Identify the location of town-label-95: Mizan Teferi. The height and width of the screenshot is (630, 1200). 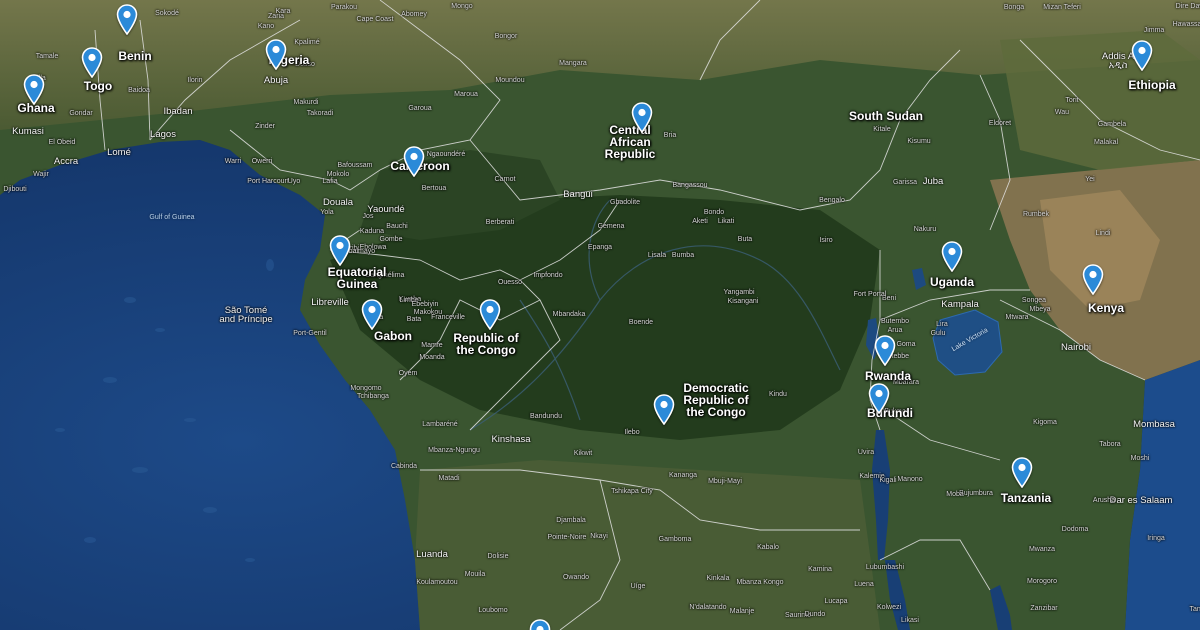
(1062, 7).